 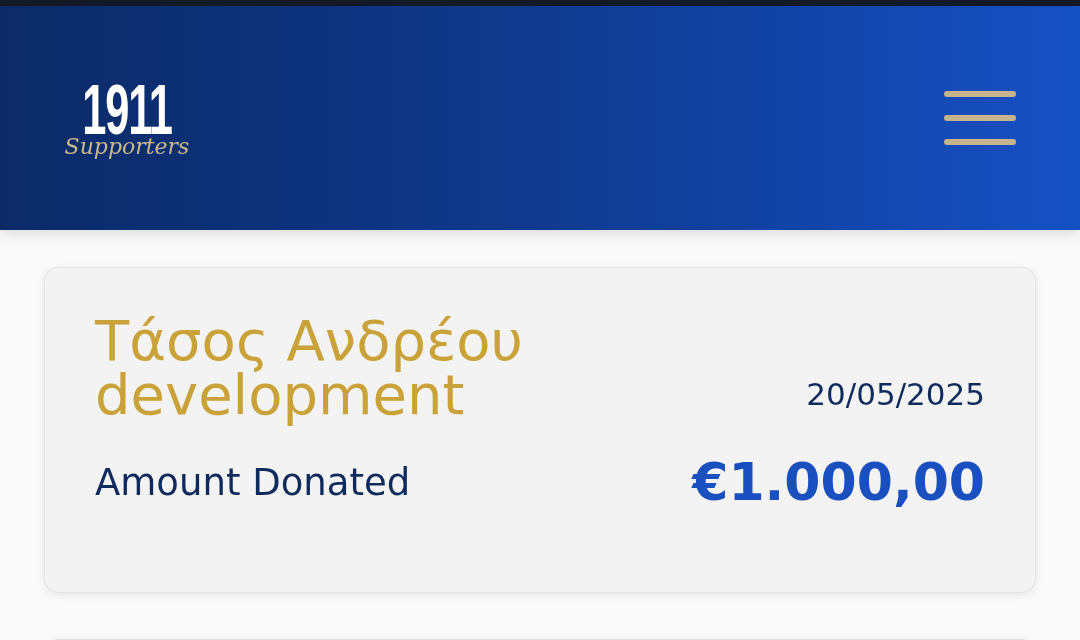 I want to click on amount-value: €1.000,00, so click(x=838, y=482).